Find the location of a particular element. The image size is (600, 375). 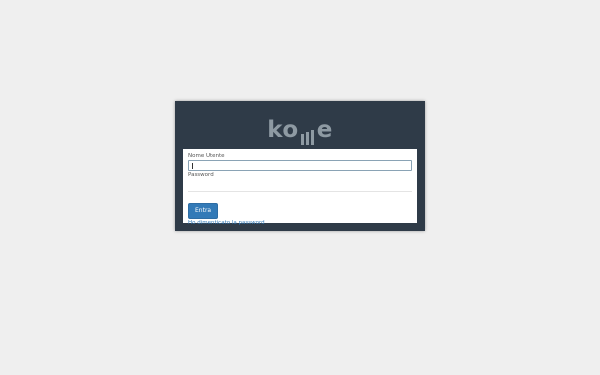

logo-text-start: ko is located at coordinates (283, 130).